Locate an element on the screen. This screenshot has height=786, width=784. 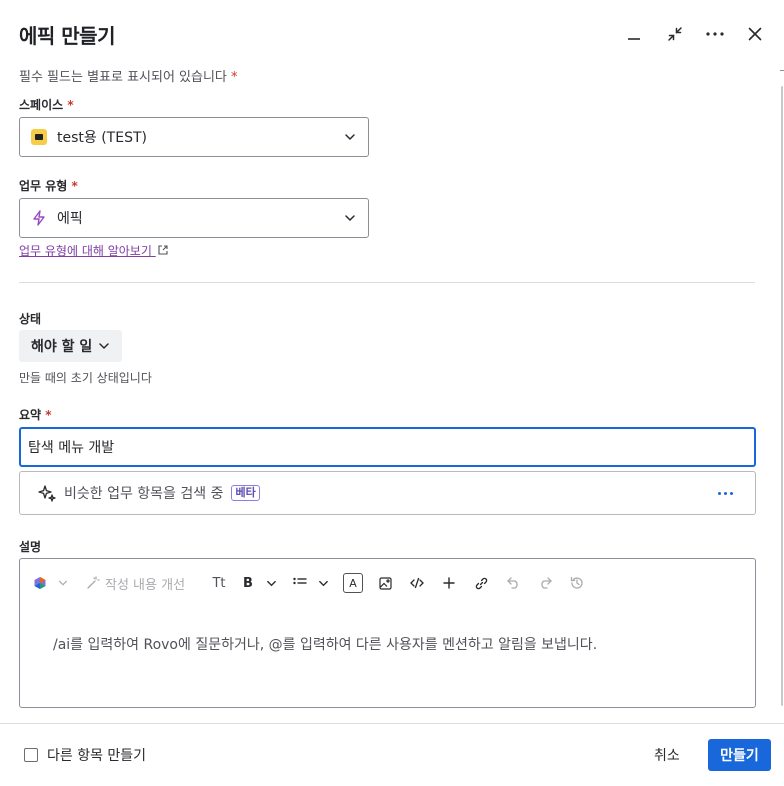
text-style-button: Tt is located at coordinates (219, 583).